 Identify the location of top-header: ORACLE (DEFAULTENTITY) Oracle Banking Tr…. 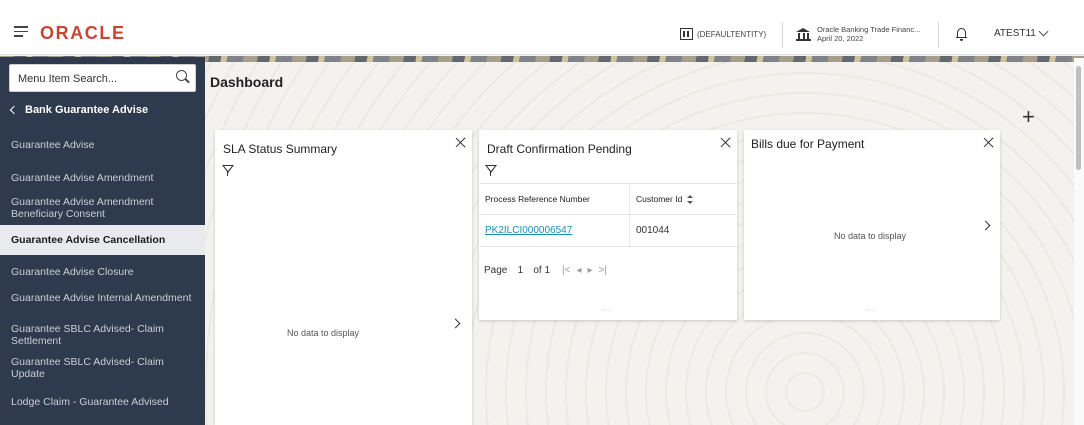
(542, 27).